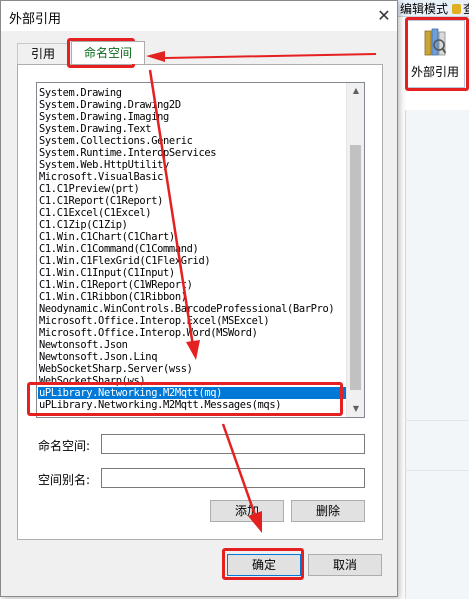  I want to click on namespace-label: 命名空间:, so click(64, 446).